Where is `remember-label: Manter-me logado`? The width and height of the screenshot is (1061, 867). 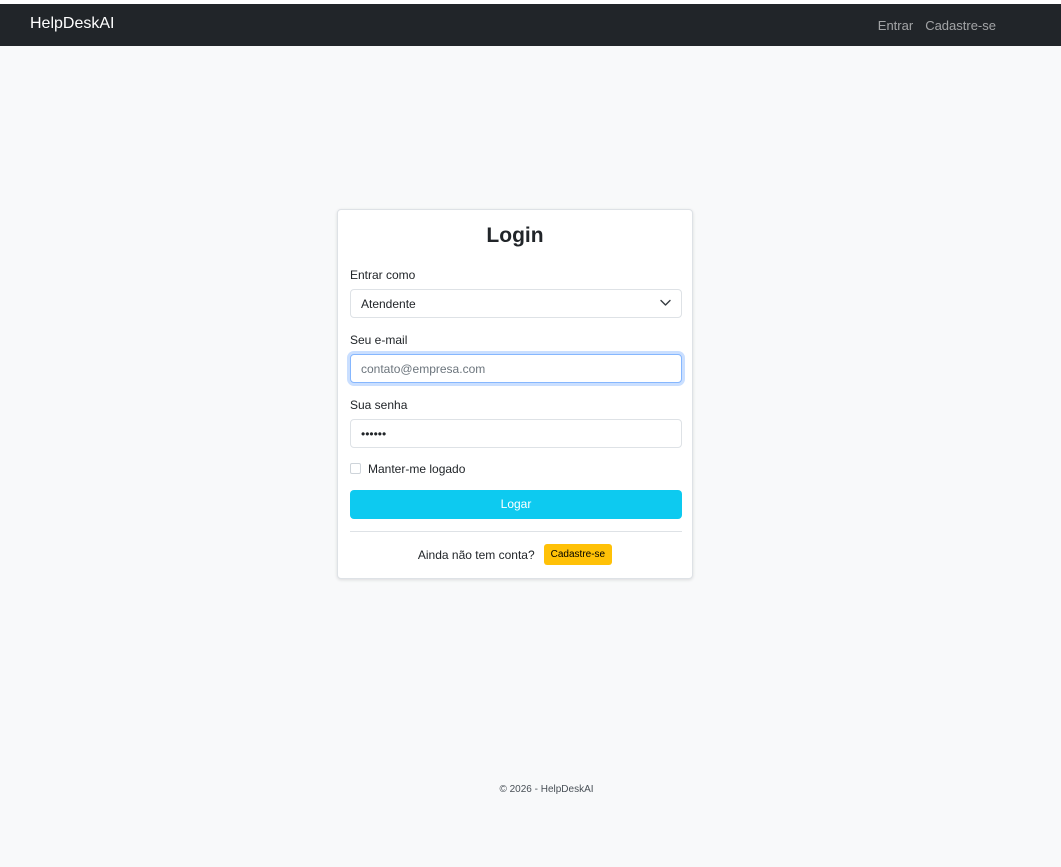 remember-label: Manter-me logado is located at coordinates (416, 469).